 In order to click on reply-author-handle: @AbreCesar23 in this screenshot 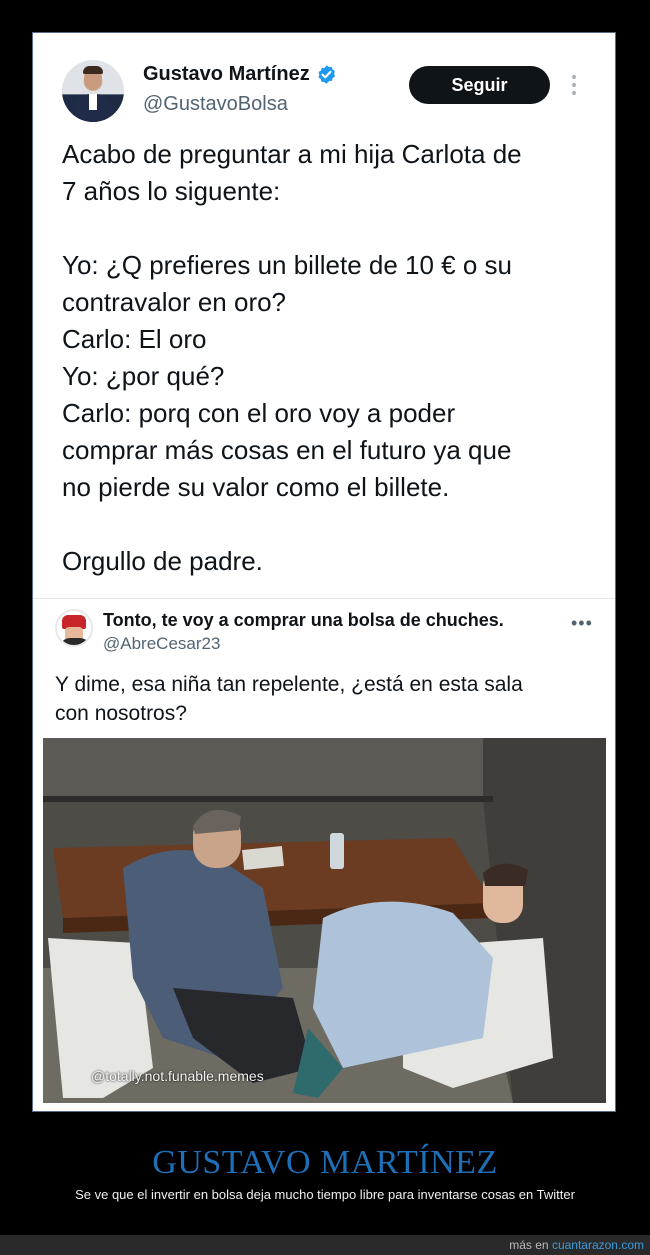, I will do `click(161, 644)`.